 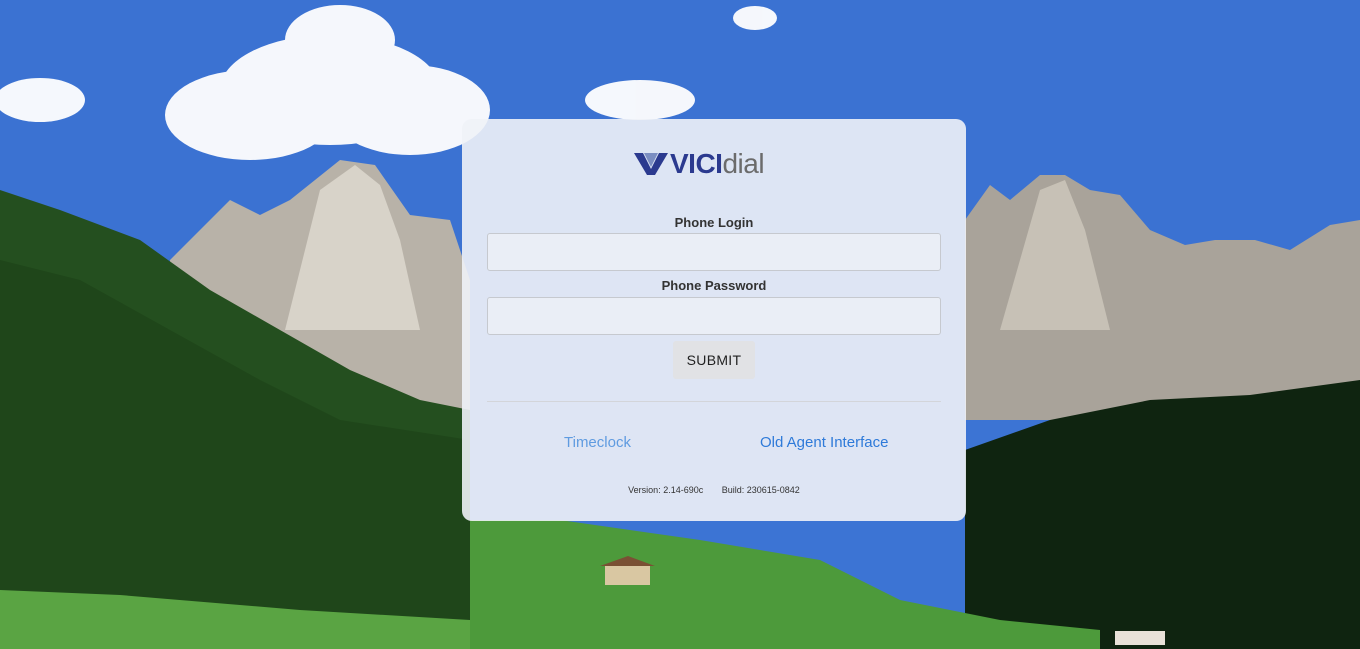 I want to click on phone-login-label: Phone Login, so click(x=714, y=222).